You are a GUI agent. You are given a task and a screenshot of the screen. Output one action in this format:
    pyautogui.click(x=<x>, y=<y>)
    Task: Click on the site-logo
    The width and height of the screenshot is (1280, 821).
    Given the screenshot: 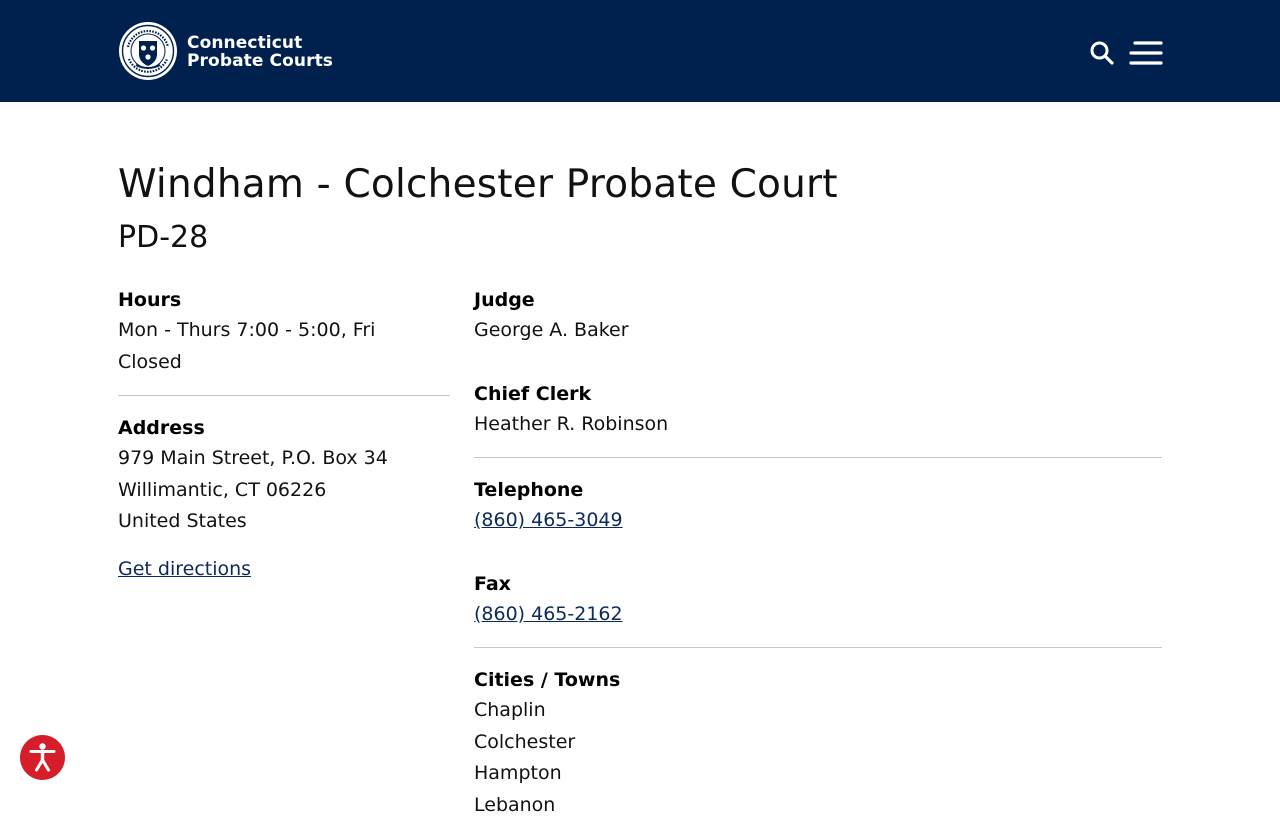 What is the action you would take?
    pyautogui.click(x=148, y=51)
    